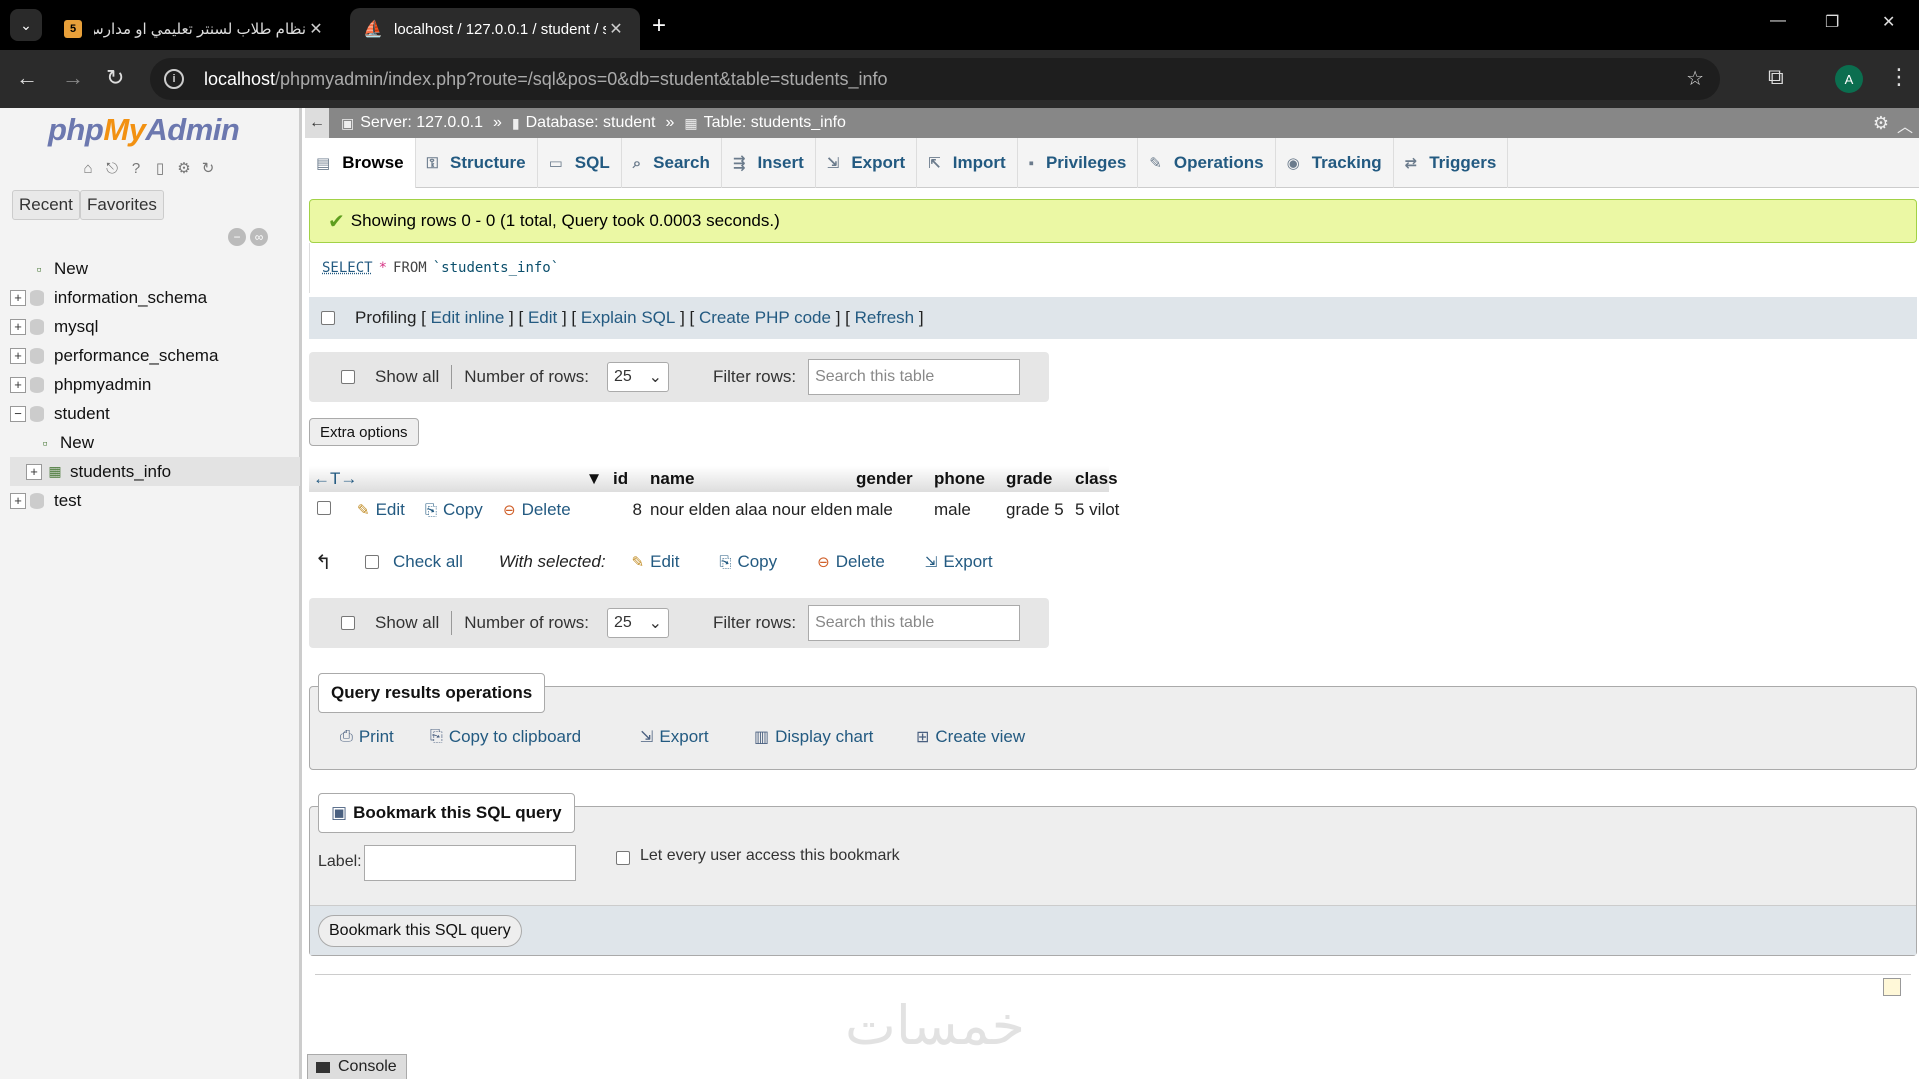 The width and height of the screenshot is (1919, 1079). I want to click on bookmark-submit-button: Bookmark this SQL query, so click(420, 931).